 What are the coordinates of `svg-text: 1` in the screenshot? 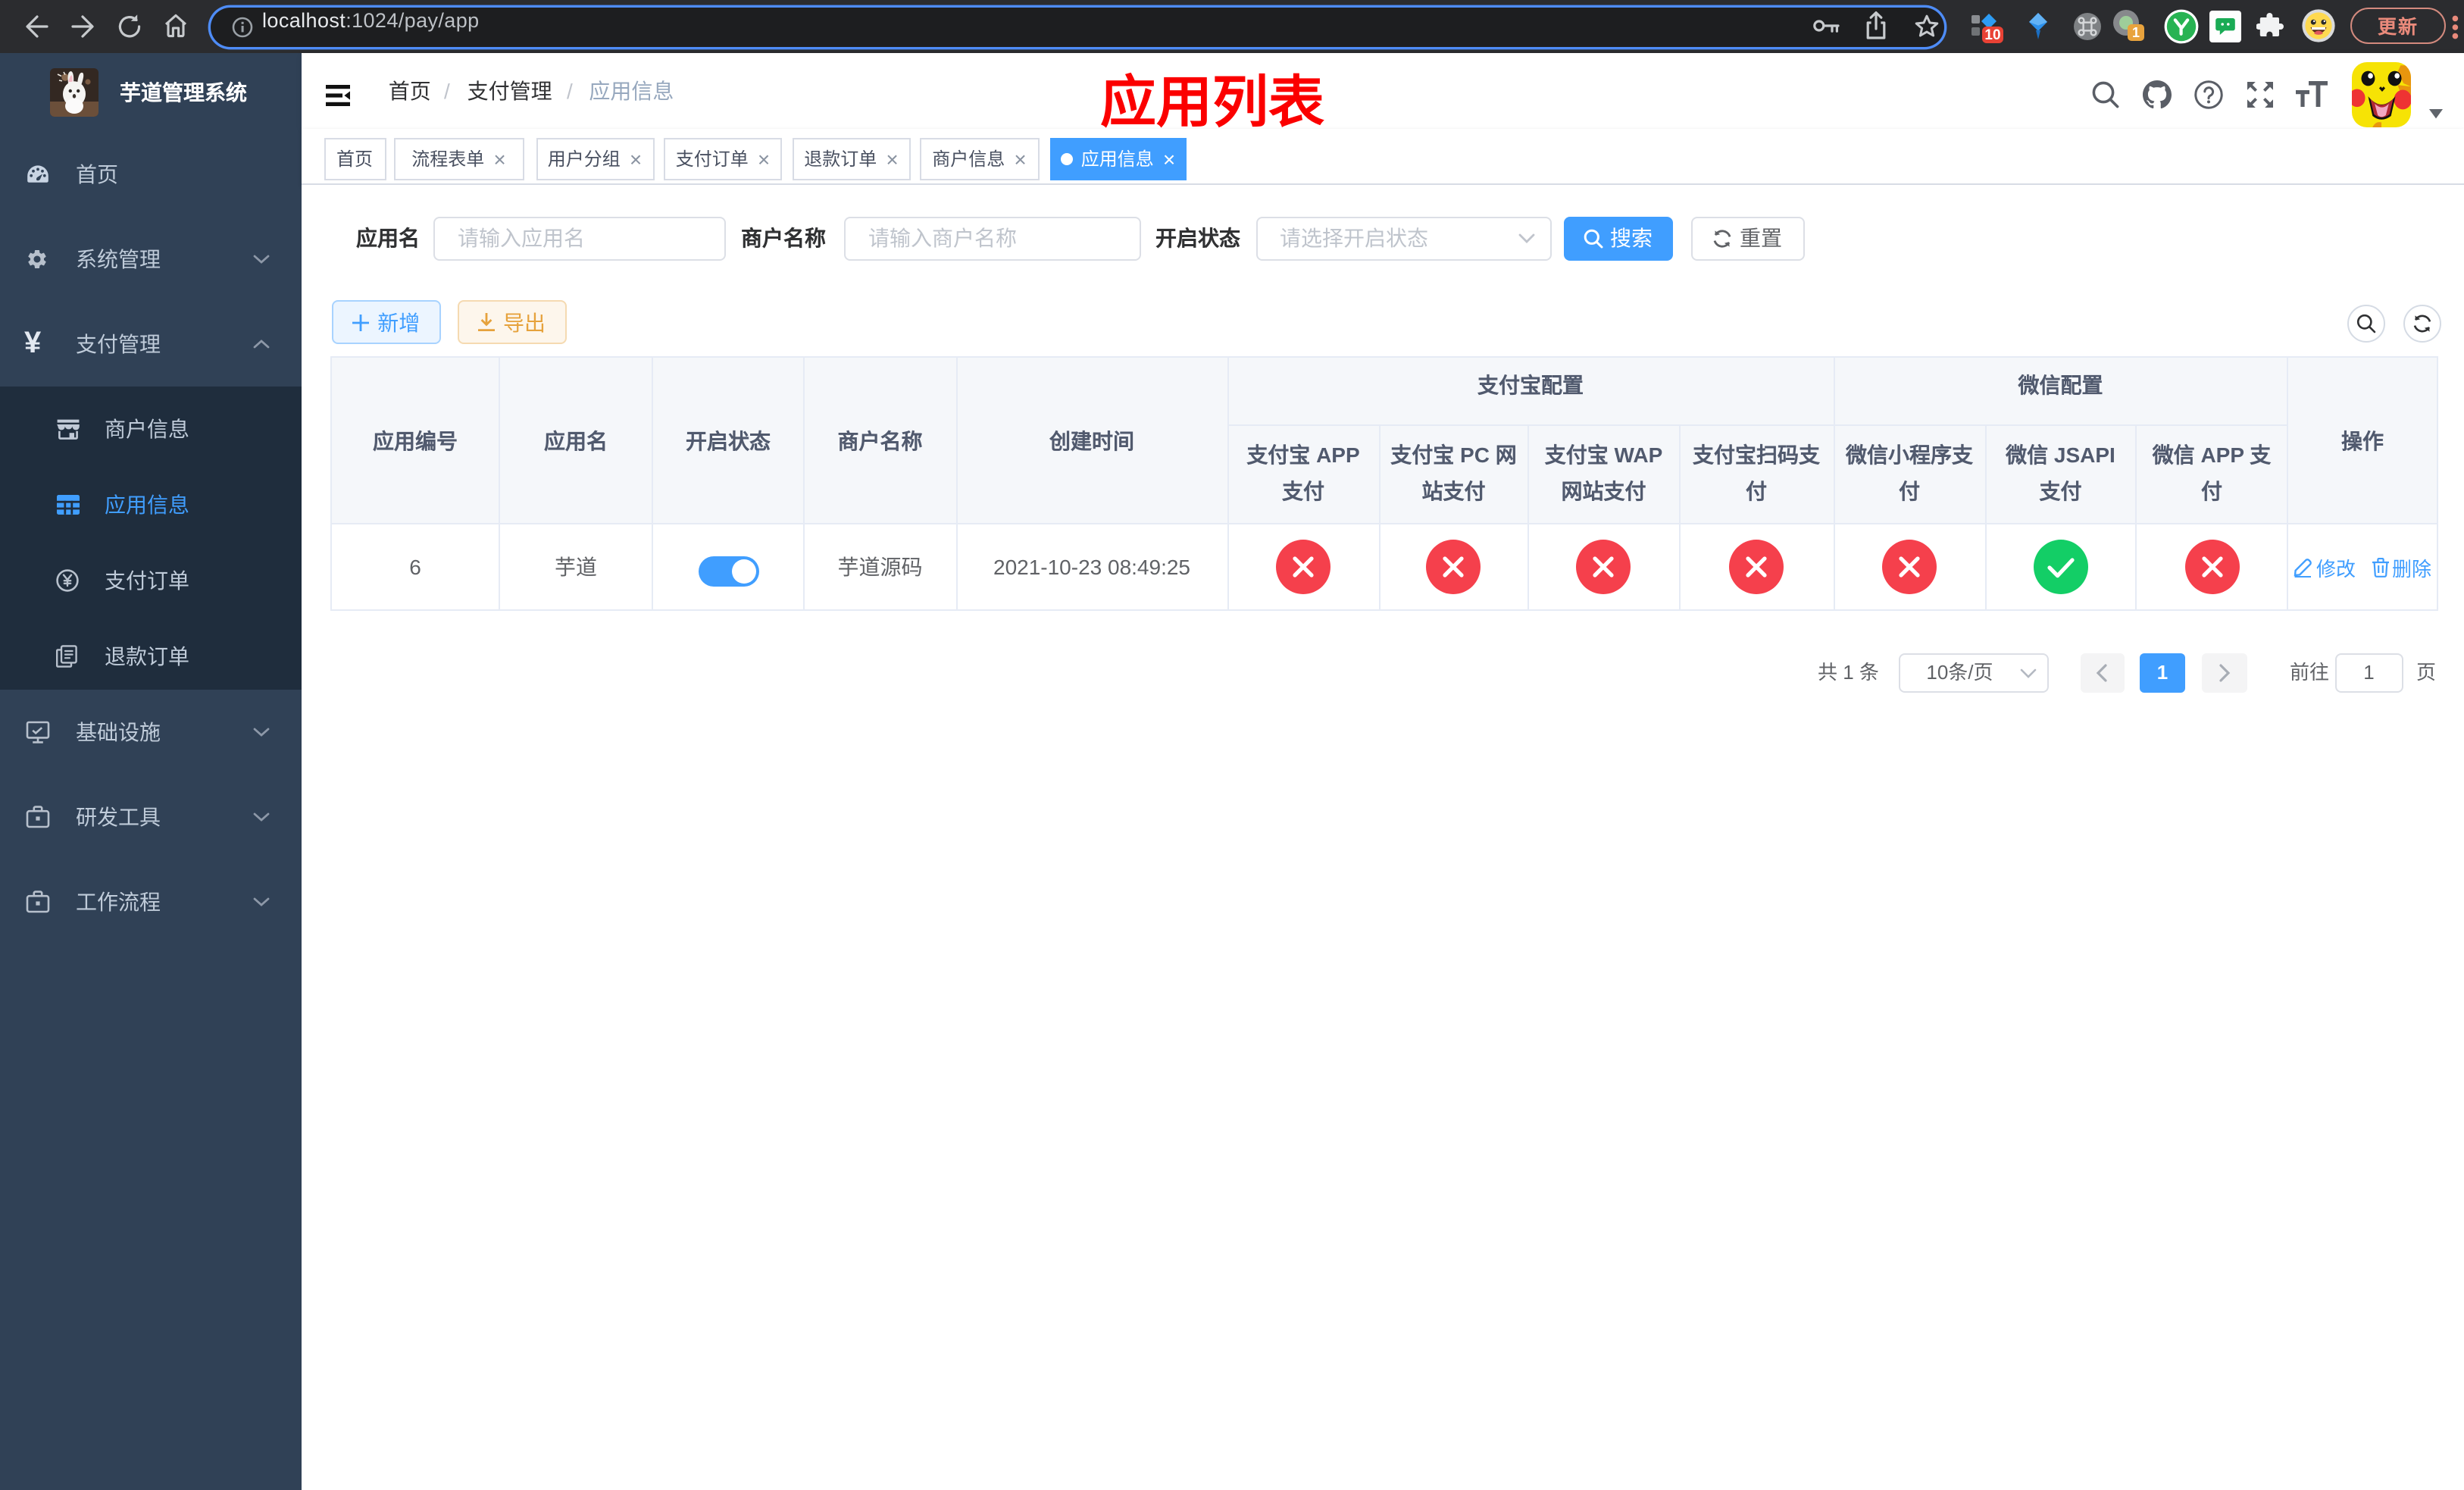 It's located at (2136, 32).